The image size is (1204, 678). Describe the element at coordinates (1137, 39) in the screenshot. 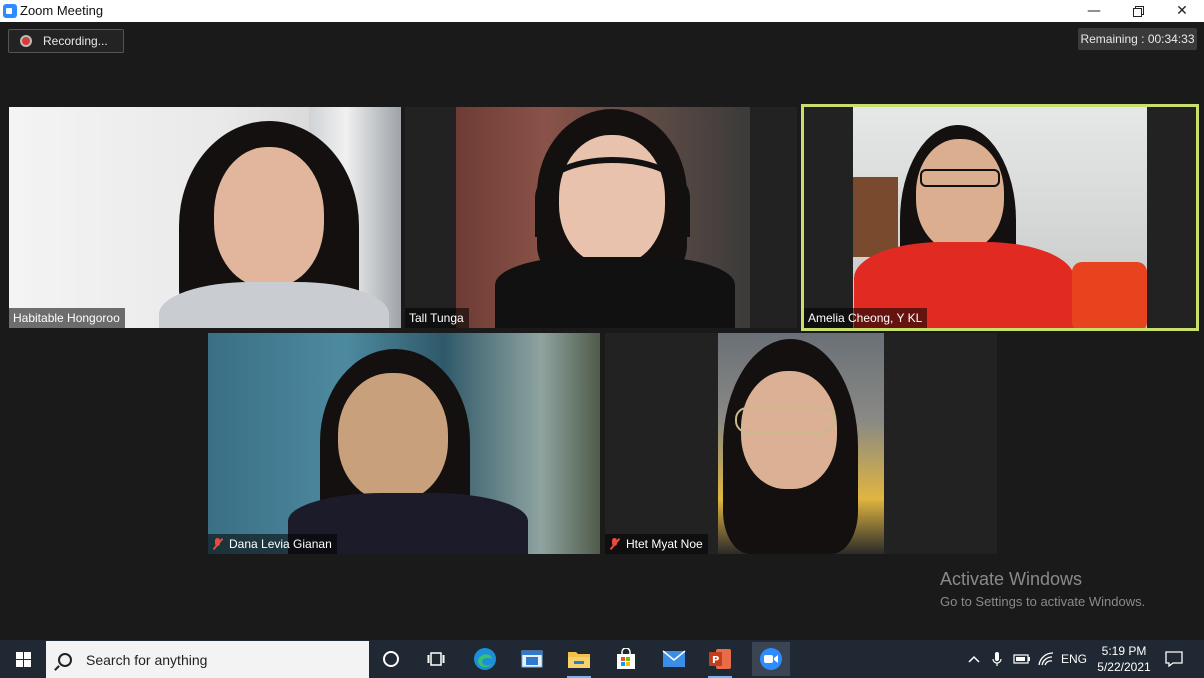

I see `remaining-time: Remaining : 00:34:33` at that location.